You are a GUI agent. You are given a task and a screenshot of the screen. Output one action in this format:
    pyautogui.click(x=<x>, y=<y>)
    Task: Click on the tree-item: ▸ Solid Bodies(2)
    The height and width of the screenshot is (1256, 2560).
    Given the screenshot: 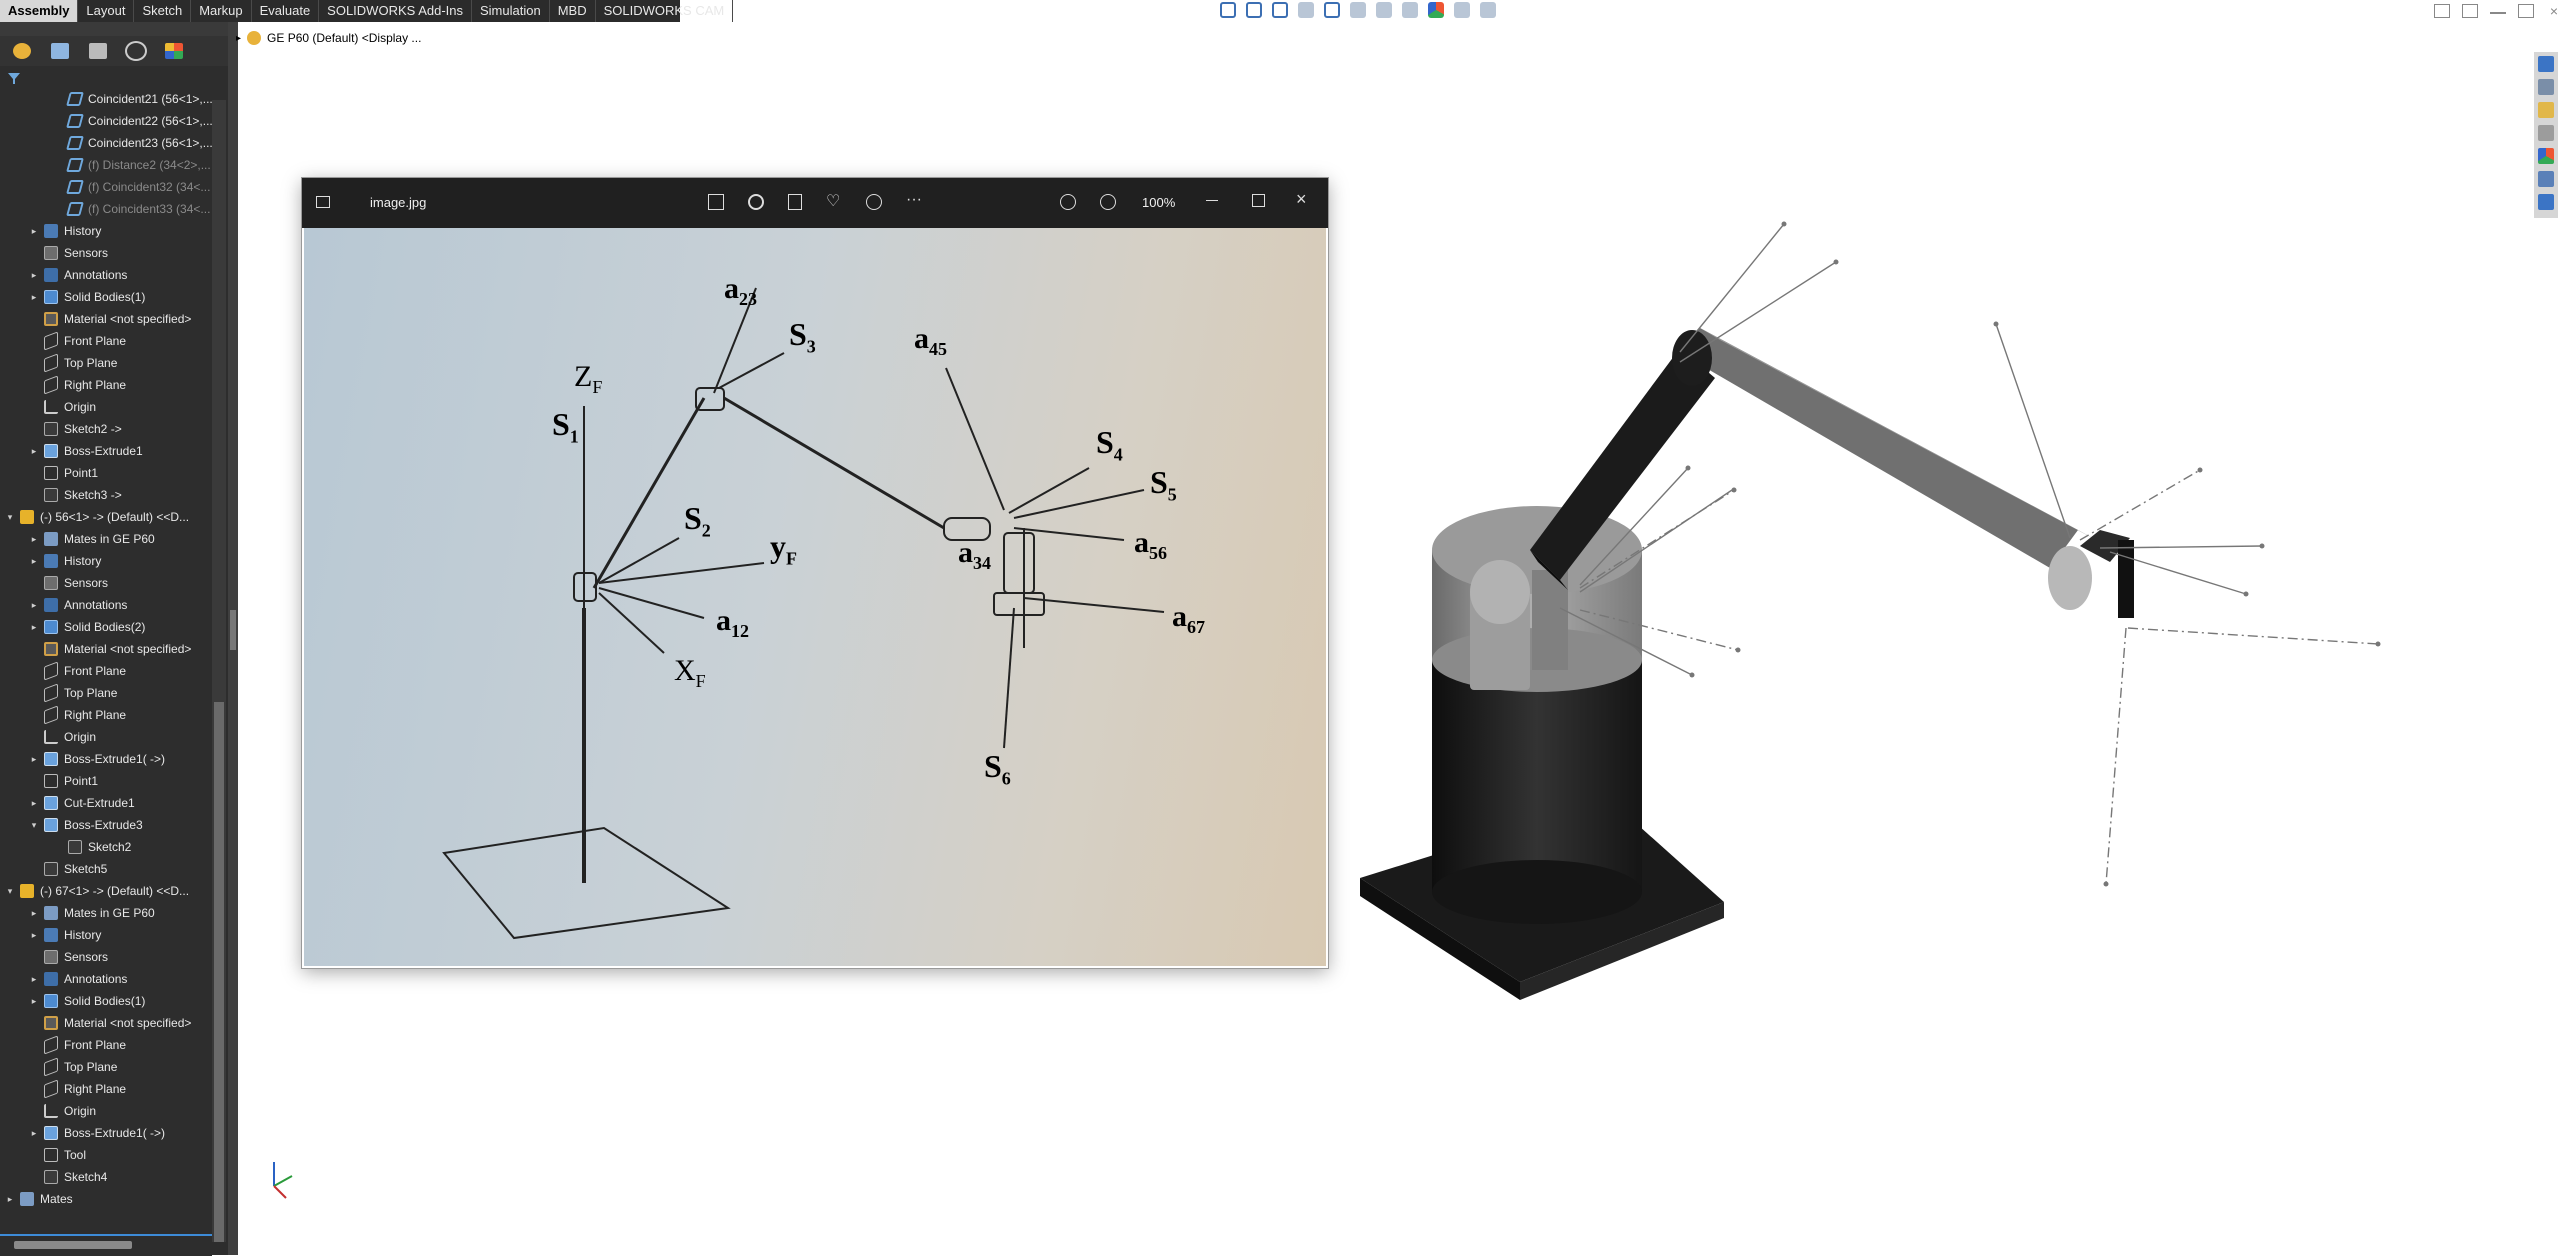 What is the action you would take?
    pyautogui.click(x=106, y=627)
    